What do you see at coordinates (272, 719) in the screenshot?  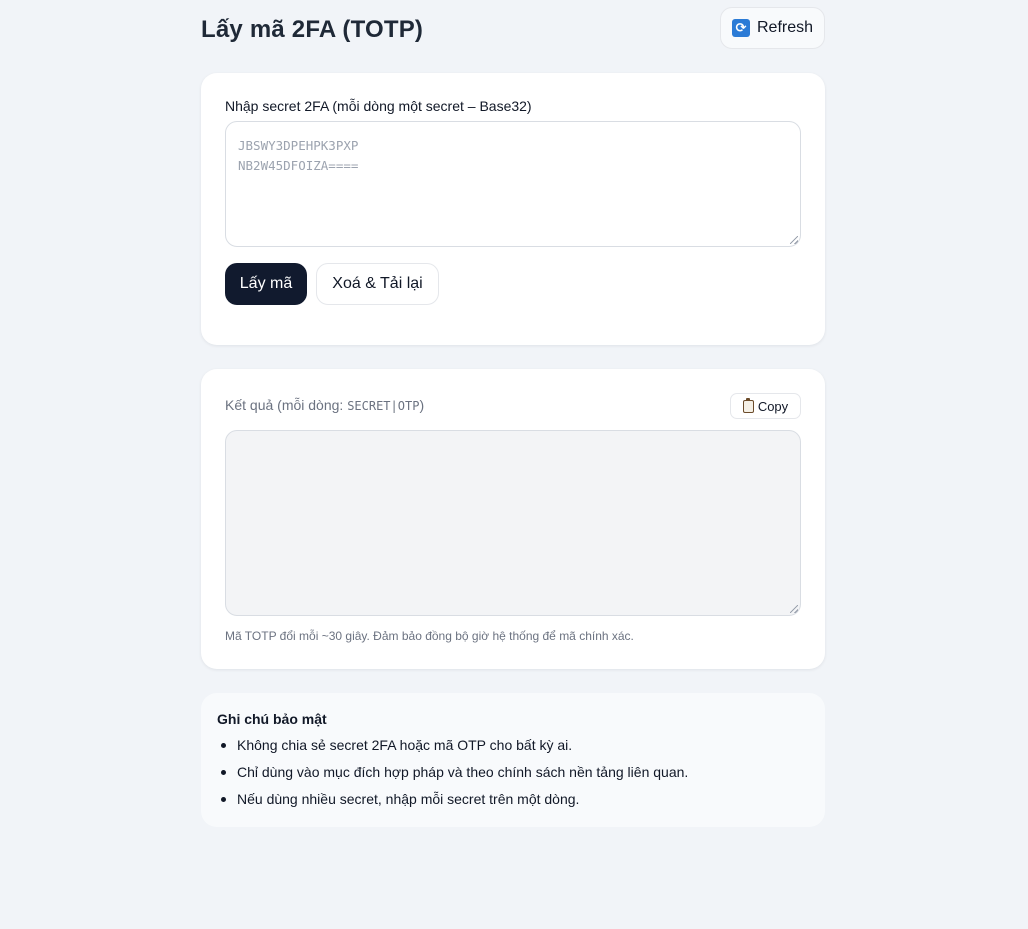 I see `security-note-title: Ghi chú bảo mật` at bounding box center [272, 719].